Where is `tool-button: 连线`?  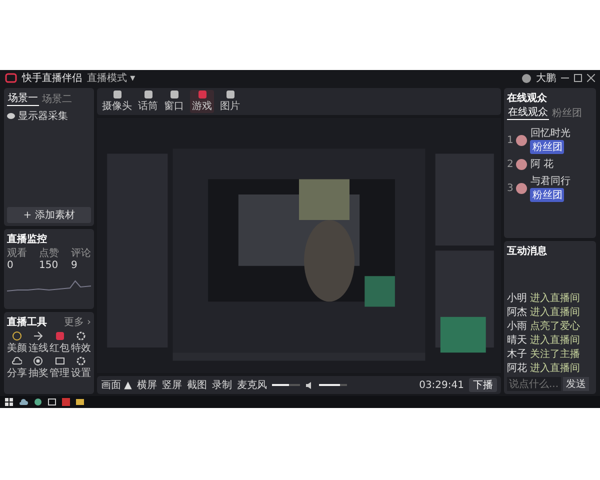 tool-button: 连线 is located at coordinates (38, 343).